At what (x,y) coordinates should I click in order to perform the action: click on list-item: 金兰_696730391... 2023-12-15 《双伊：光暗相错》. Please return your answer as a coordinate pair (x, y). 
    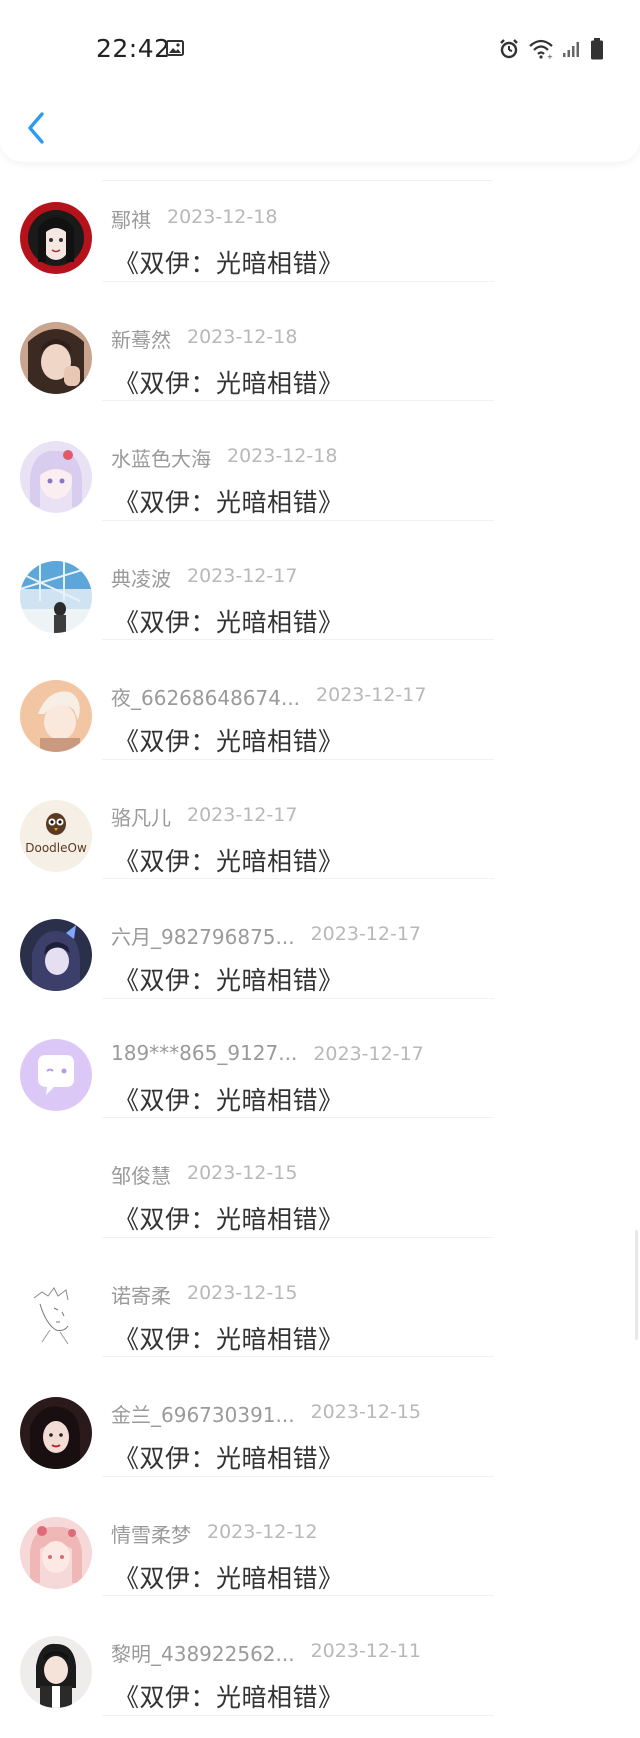
    Looking at the image, I should click on (320, 1417).